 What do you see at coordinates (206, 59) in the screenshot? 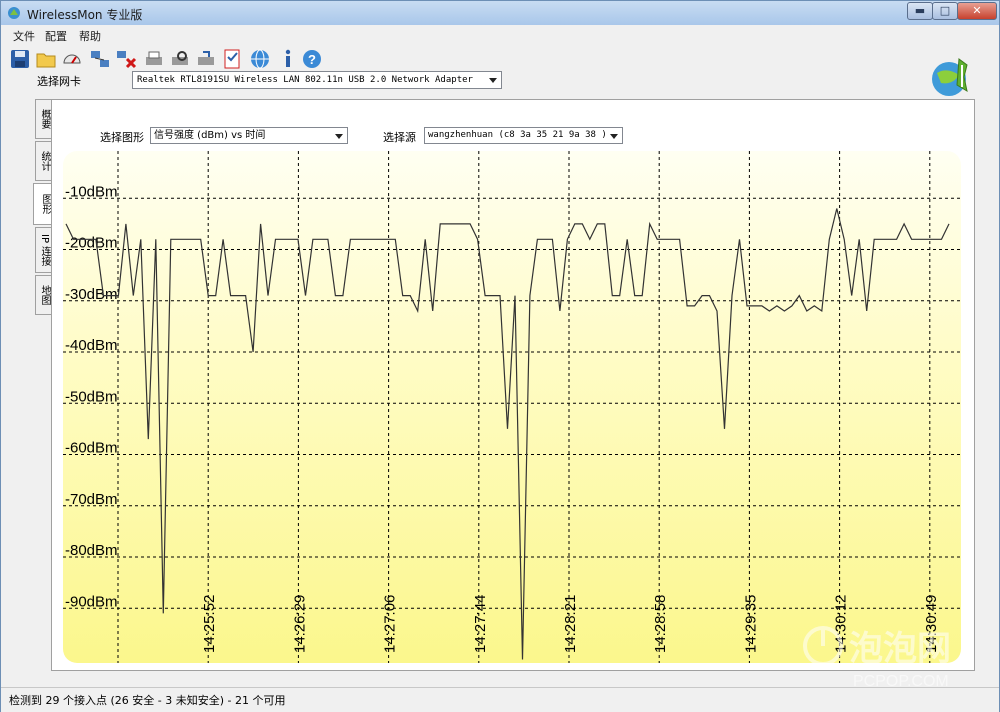
I see `print-setup-icon` at bounding box center [206, 59].